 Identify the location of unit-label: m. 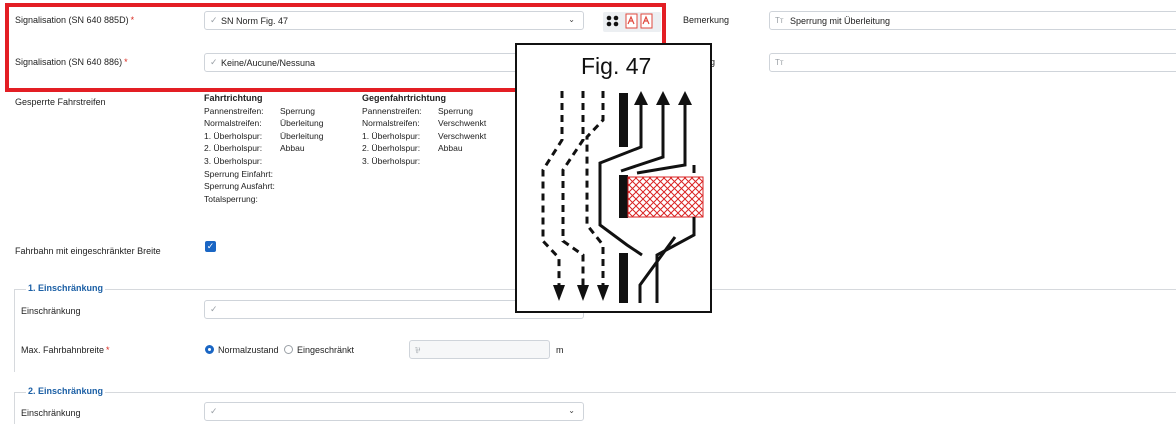
(560, 350).